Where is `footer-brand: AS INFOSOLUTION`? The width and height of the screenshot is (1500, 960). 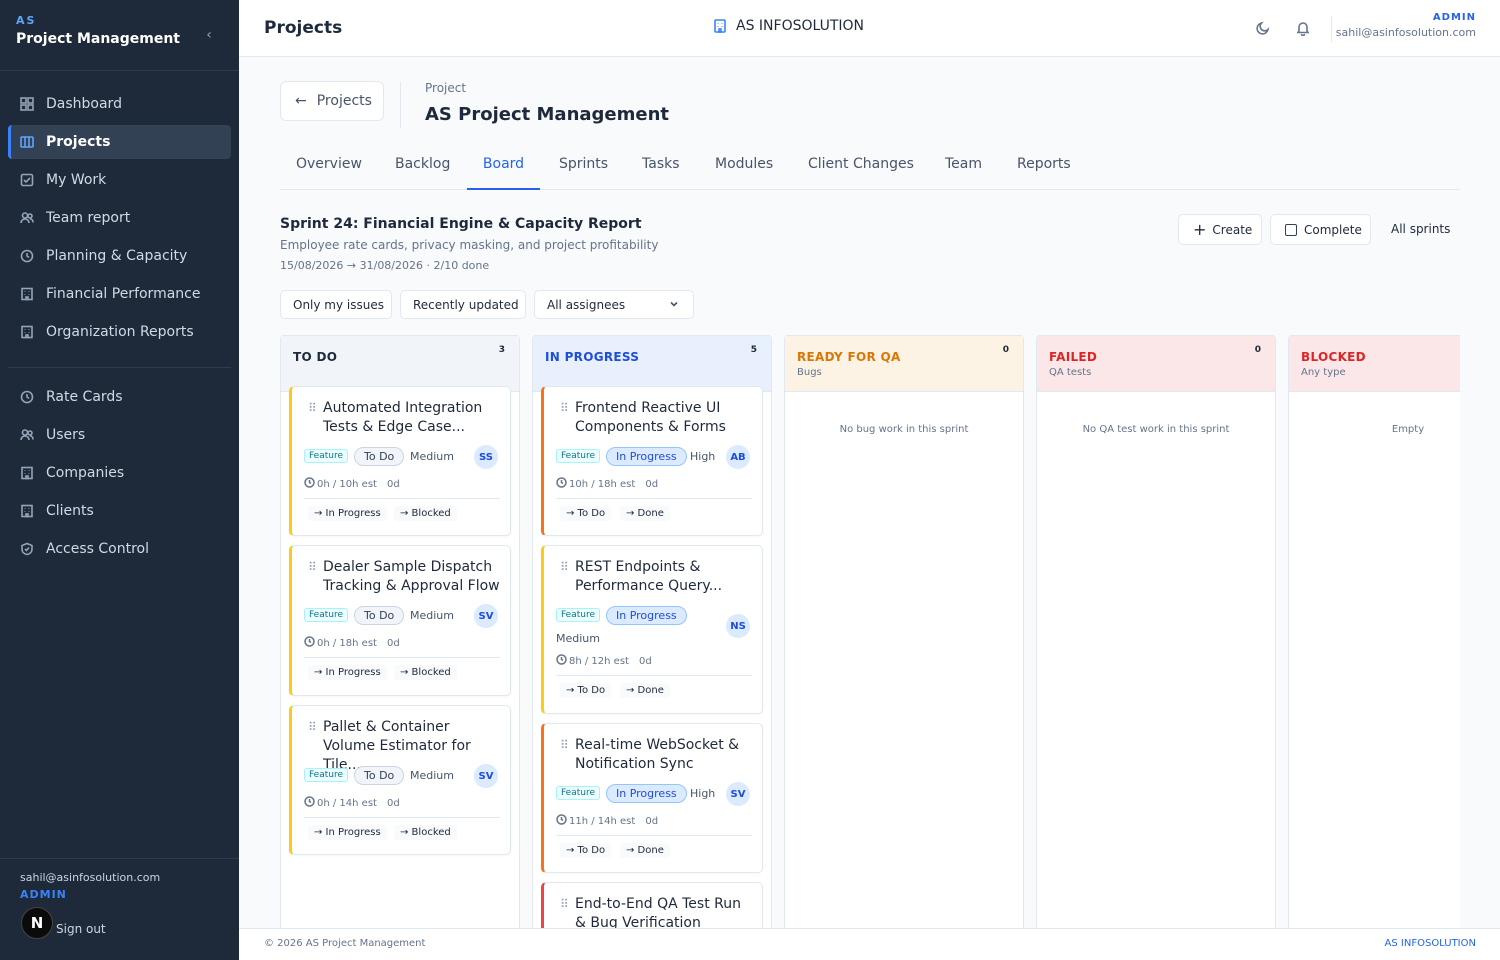 footer-brand: AS INFOSOLUTION is located at coordinates (1430, 943).